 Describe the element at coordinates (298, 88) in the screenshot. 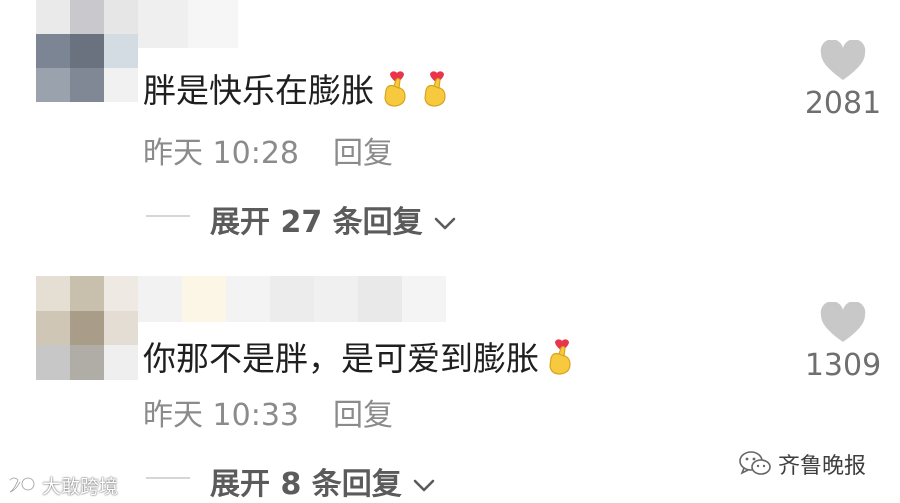

I see `comment-text: 胖是快乐在膨胀` at that location.